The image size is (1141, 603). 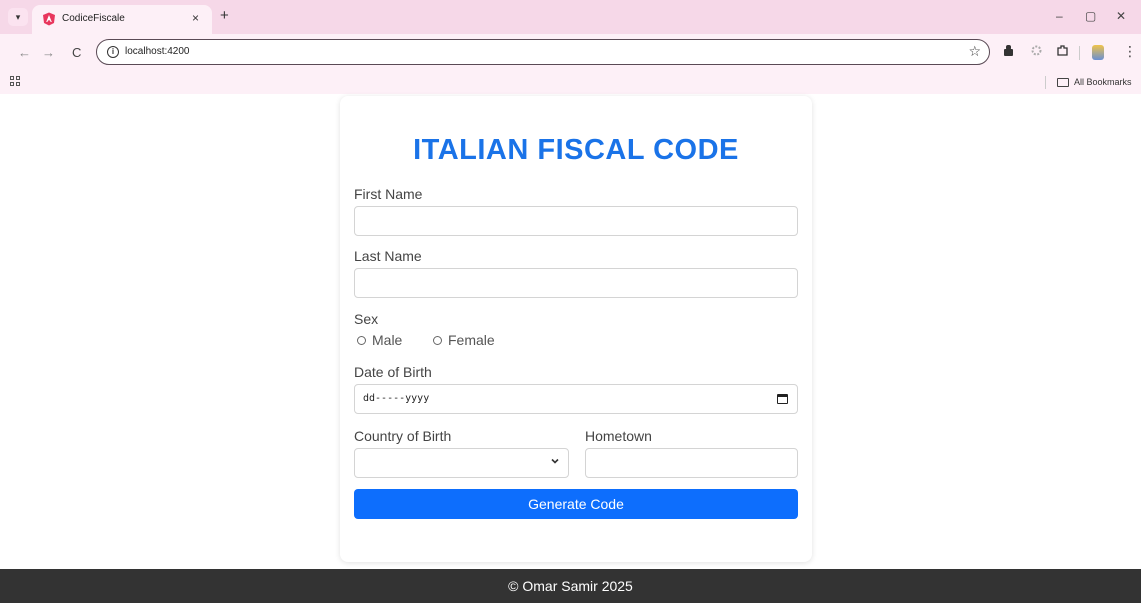 I want to click on restore-icon: ▢, so click(x=1090, y=16).